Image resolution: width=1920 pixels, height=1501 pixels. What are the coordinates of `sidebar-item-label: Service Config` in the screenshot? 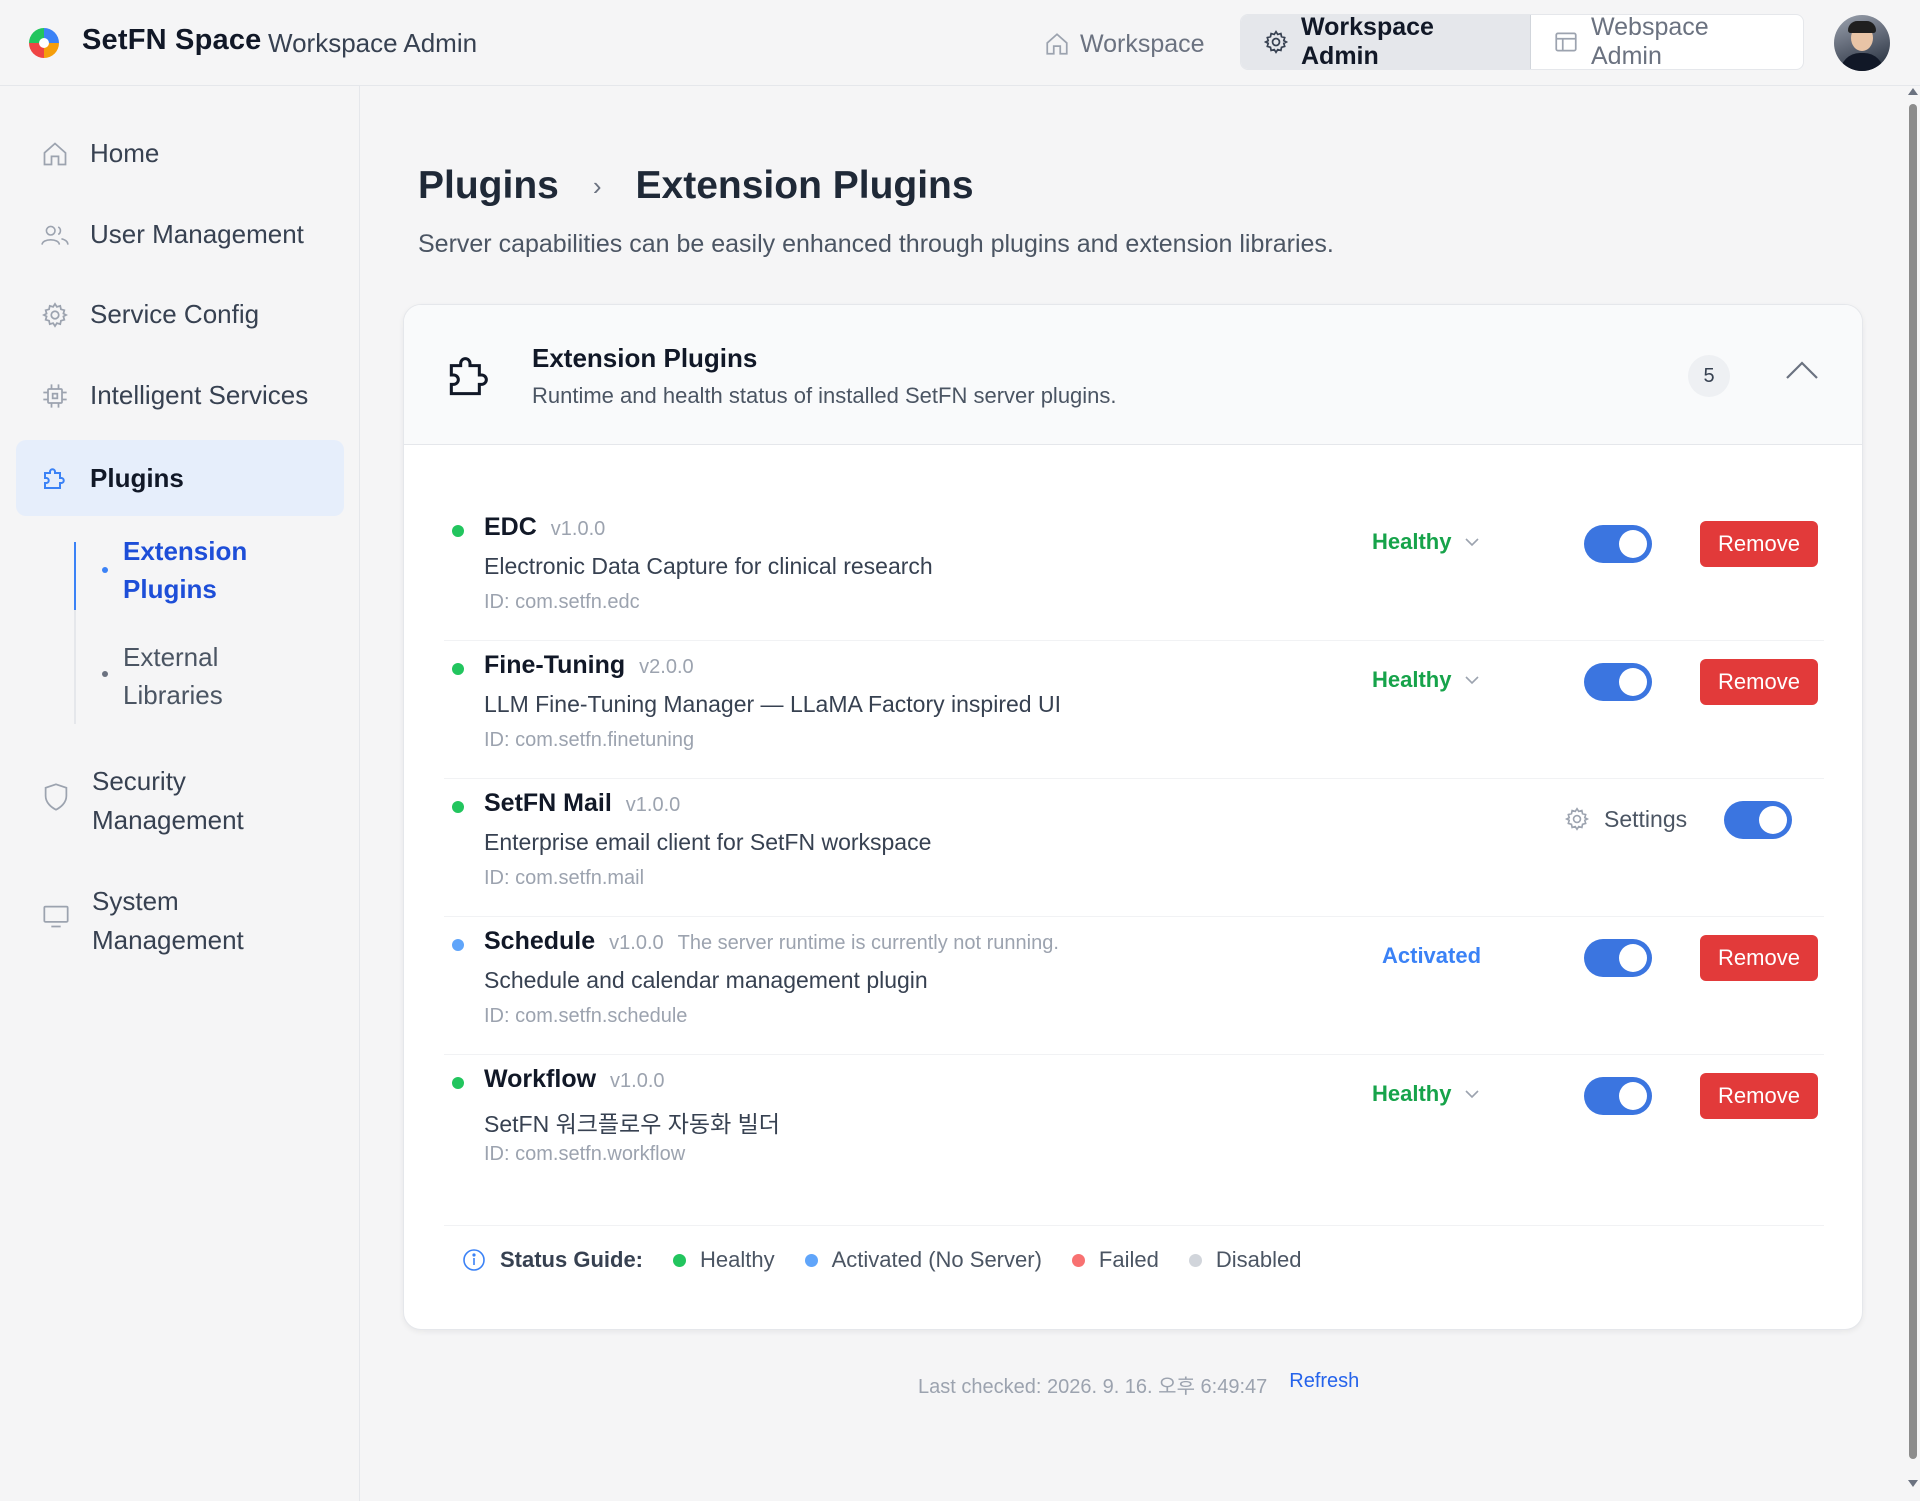 It's located at (175, 314).